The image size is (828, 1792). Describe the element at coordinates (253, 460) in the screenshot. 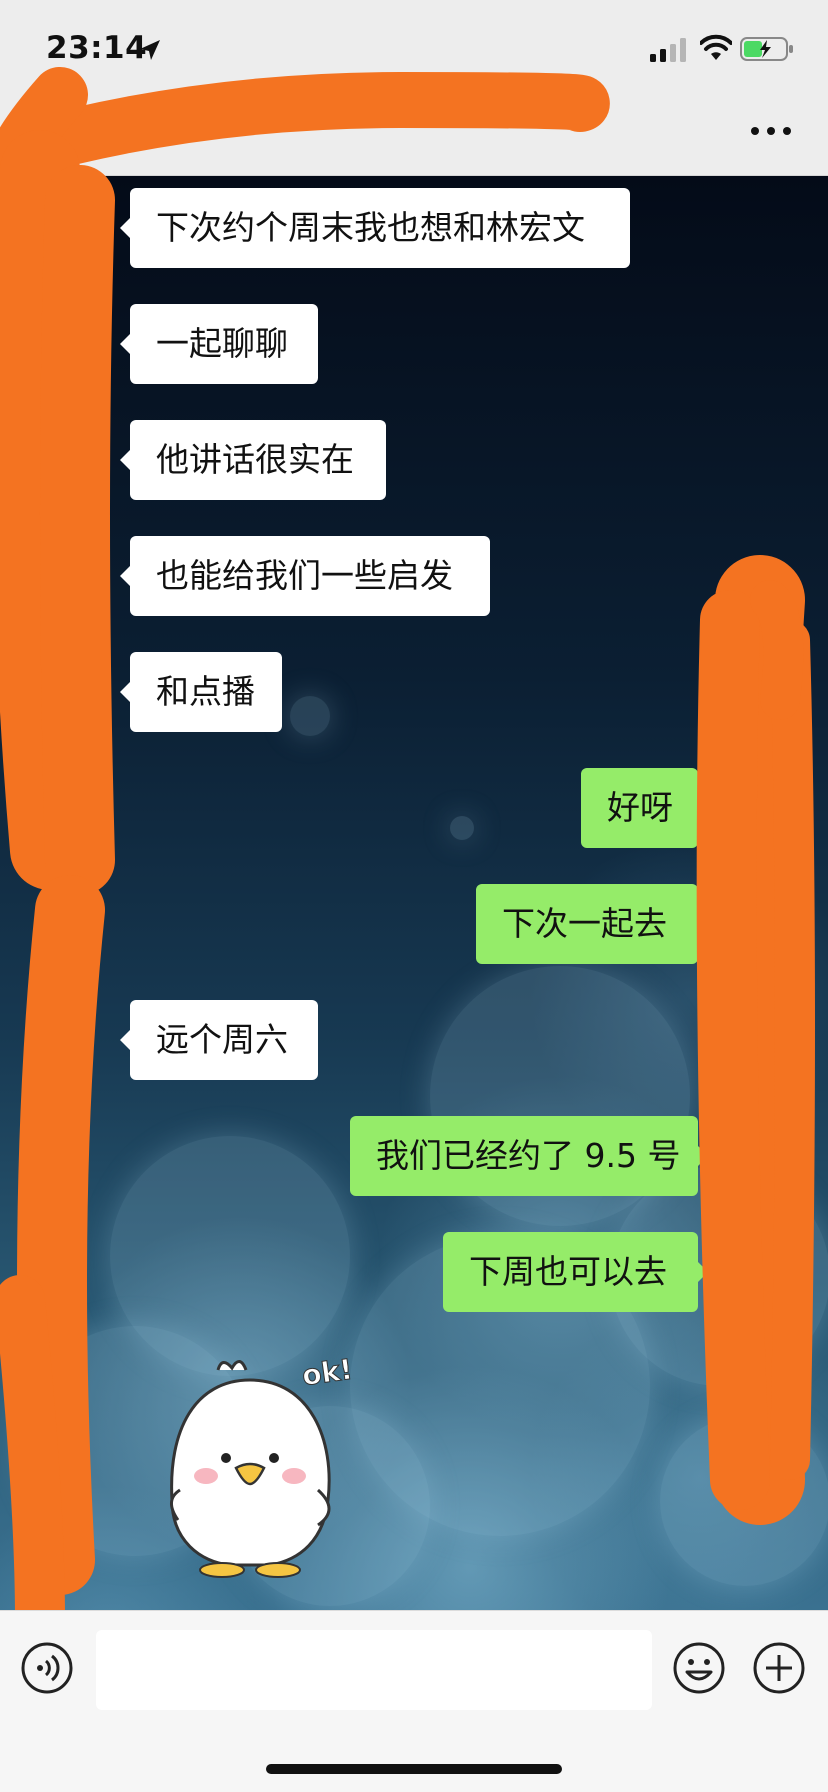

I see `message-bubble-incoming: 他讲话很实在` at that location.